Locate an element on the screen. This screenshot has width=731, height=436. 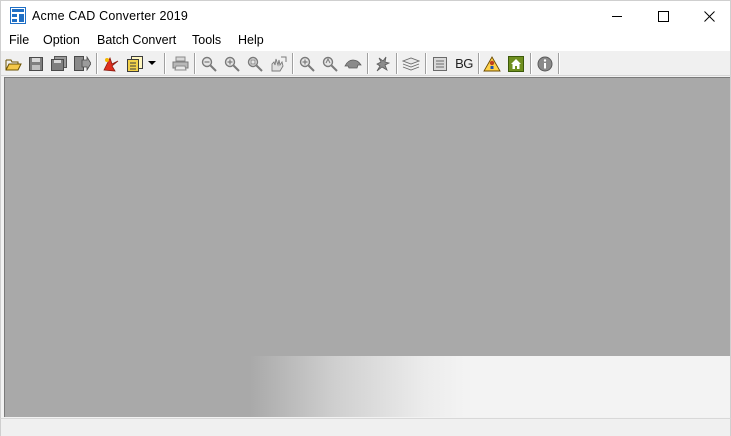
convert-icon is located at coordinates (111, 64).